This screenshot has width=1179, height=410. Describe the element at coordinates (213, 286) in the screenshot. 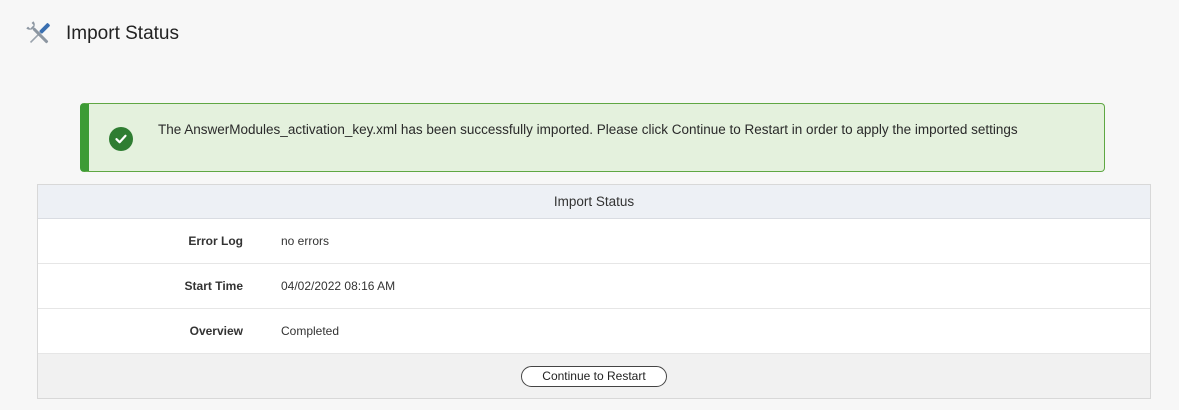

I see `start-time-label: Start Time` at that location.